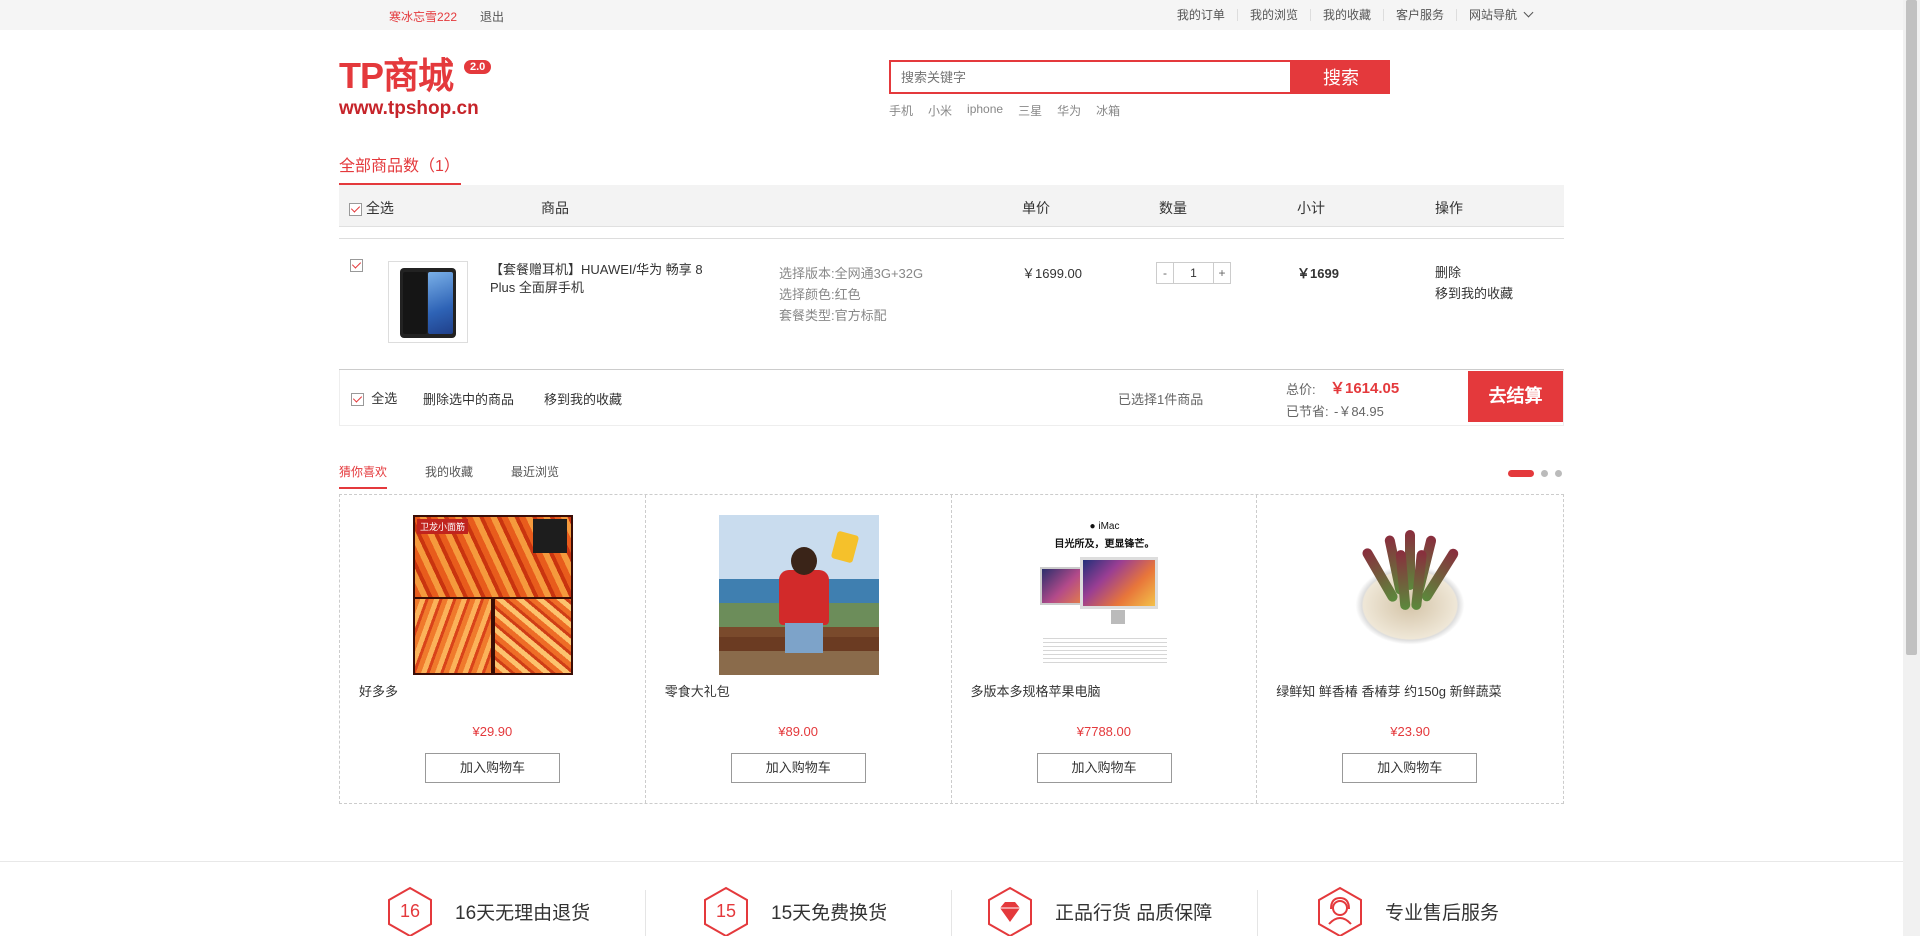  I want to click on my-history-link: 我的浏览, so click(1273, 15).